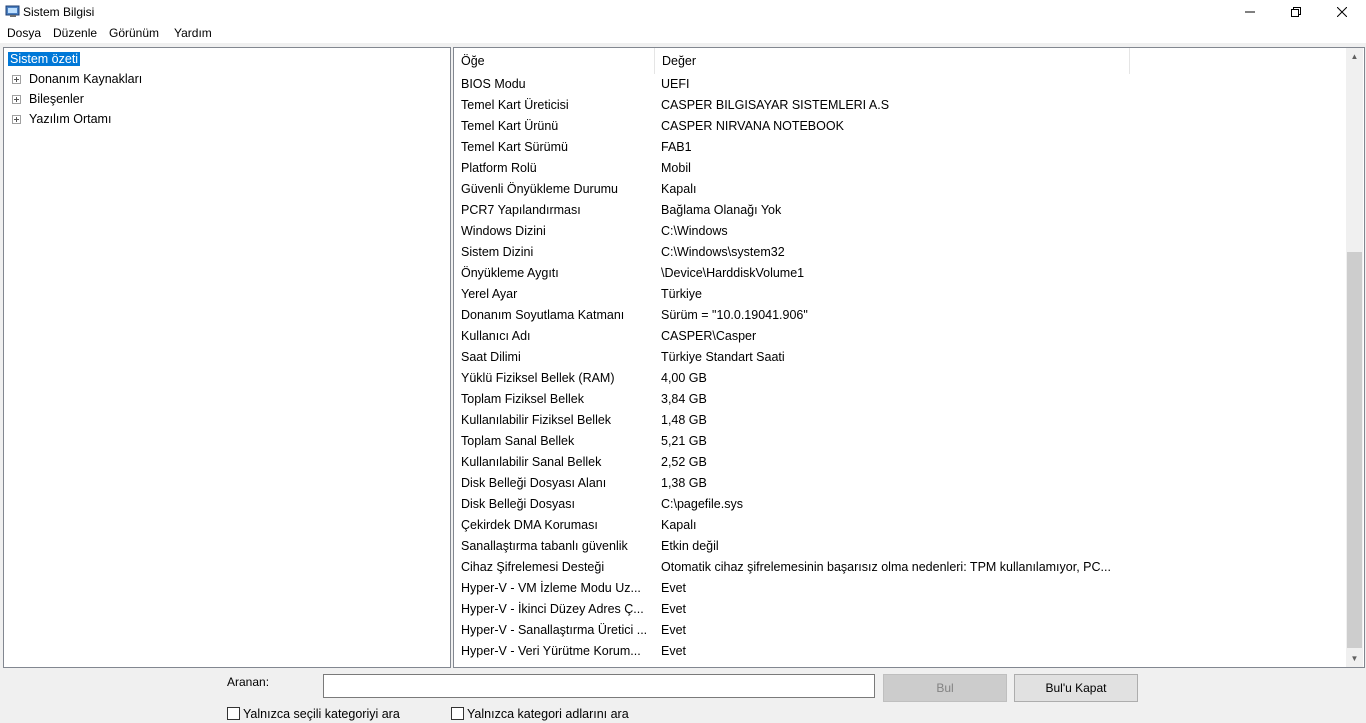 The width and height of the screenshot is (1366, 723). What do you see at coordinates (599, 686) in the screenshot?
I see `search-input` at bounding box center [599, 686].